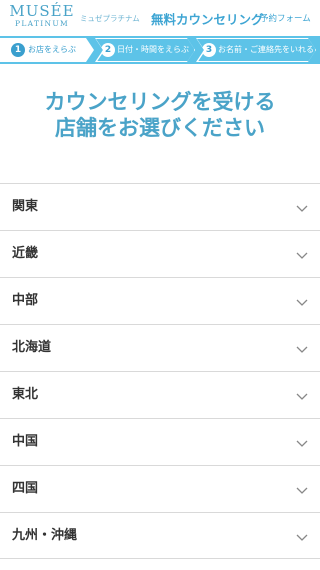  I want to click on page-title-line-2: 店舗をお選びください, so click(160, 128).